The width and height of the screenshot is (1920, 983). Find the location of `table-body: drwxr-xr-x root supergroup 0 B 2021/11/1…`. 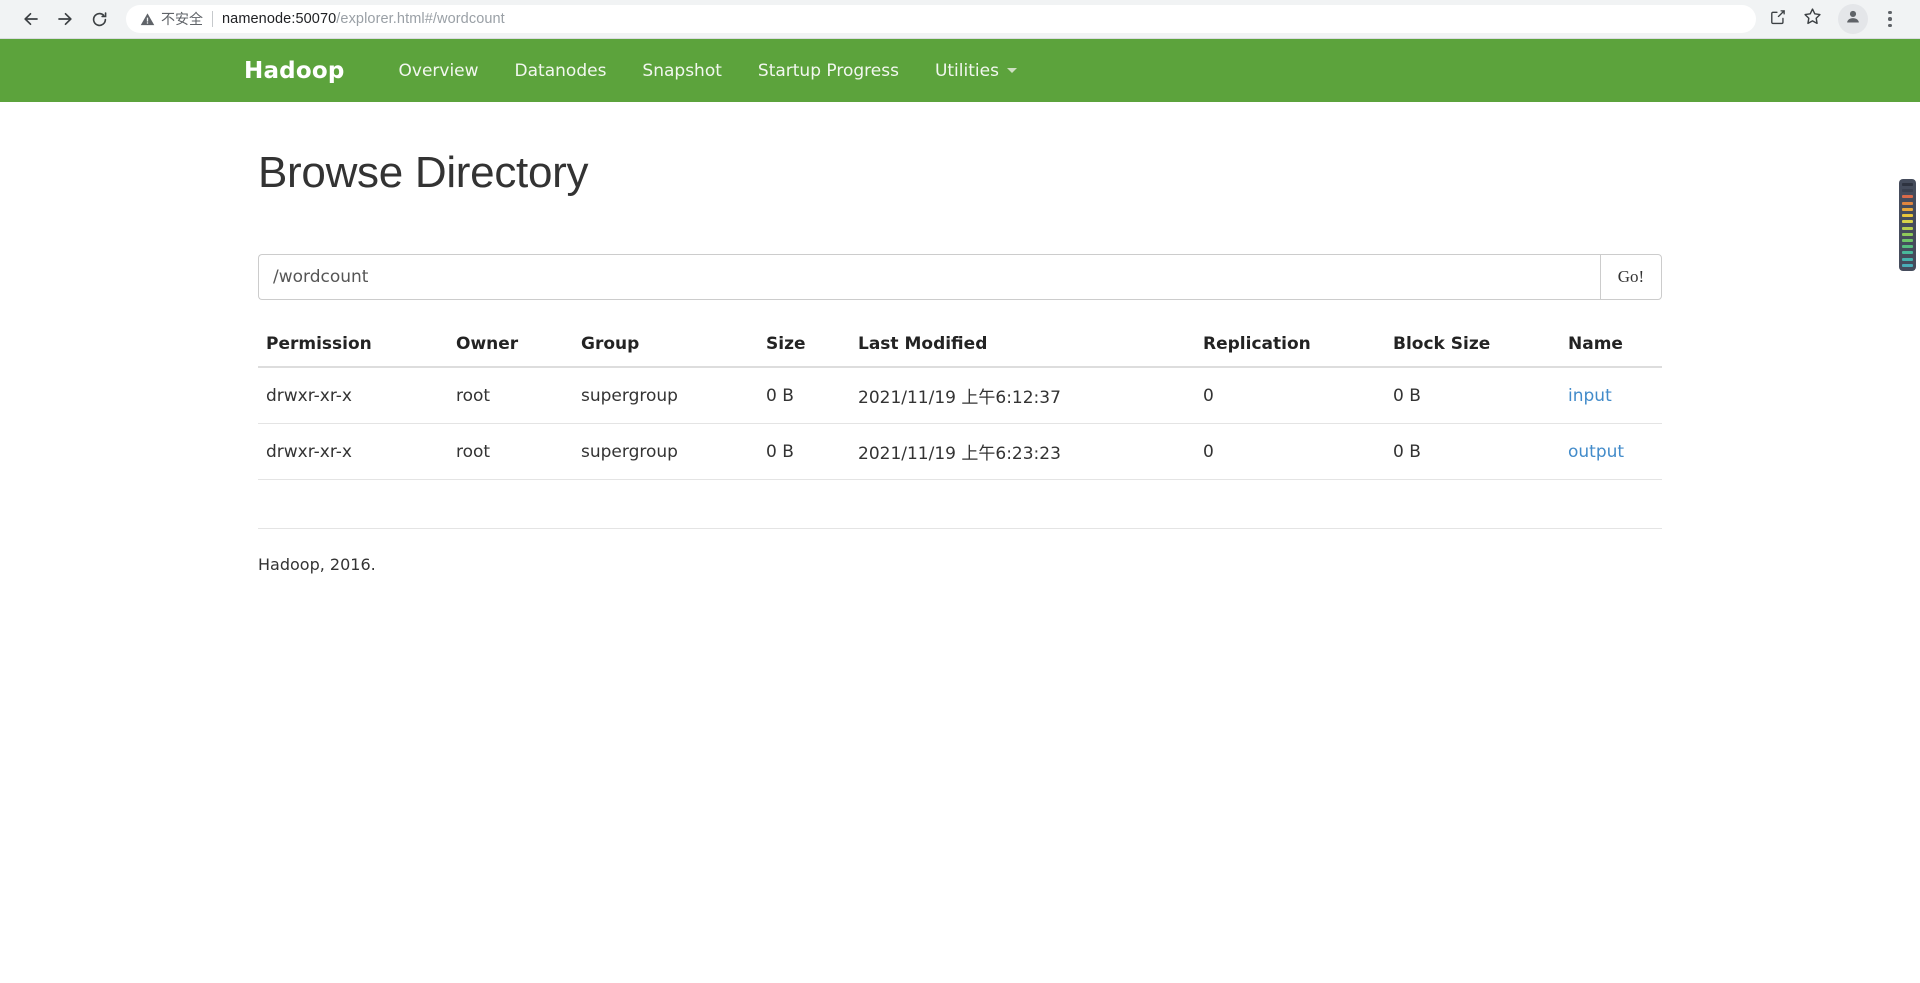

table-body: drwxr-xr-x root supergroup 0 B 2021/11/1… is located at coordinates (960, 423).